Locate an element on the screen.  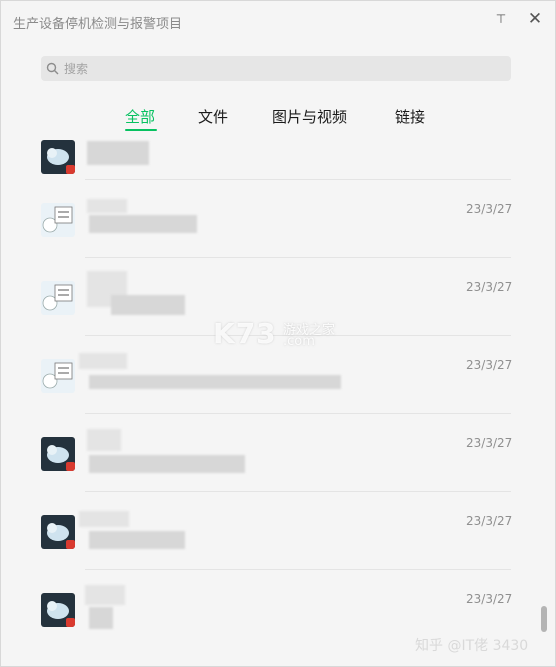
tab-bar: 全部 文件 图片与视频 链接 is located at coordinates (278, 118).